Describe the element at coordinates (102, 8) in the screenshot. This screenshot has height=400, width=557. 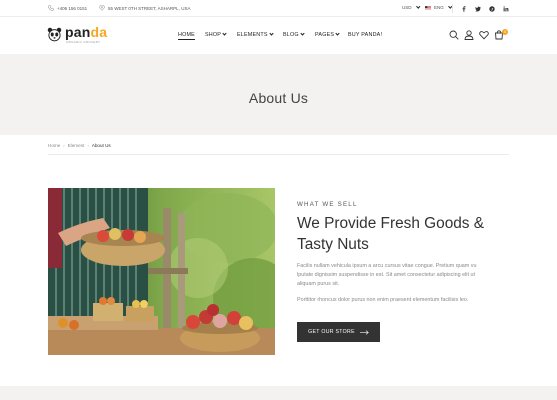
I see `location-icon` at that location.